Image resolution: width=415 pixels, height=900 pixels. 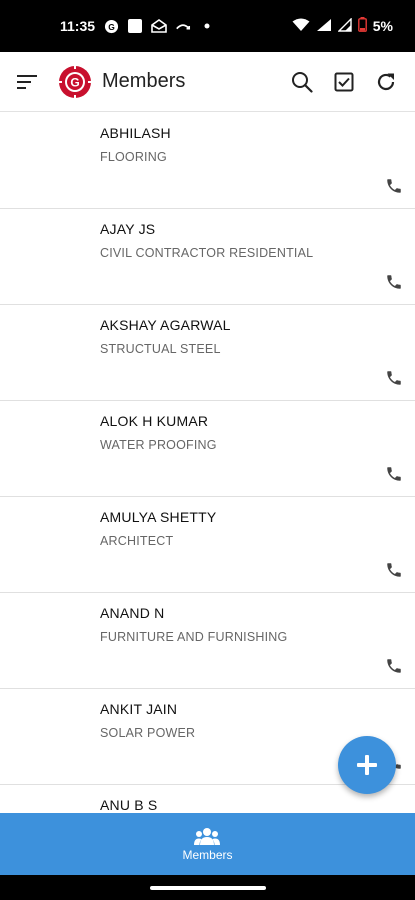 I want to click on app-bar-actions, so click(x=344, y=82).